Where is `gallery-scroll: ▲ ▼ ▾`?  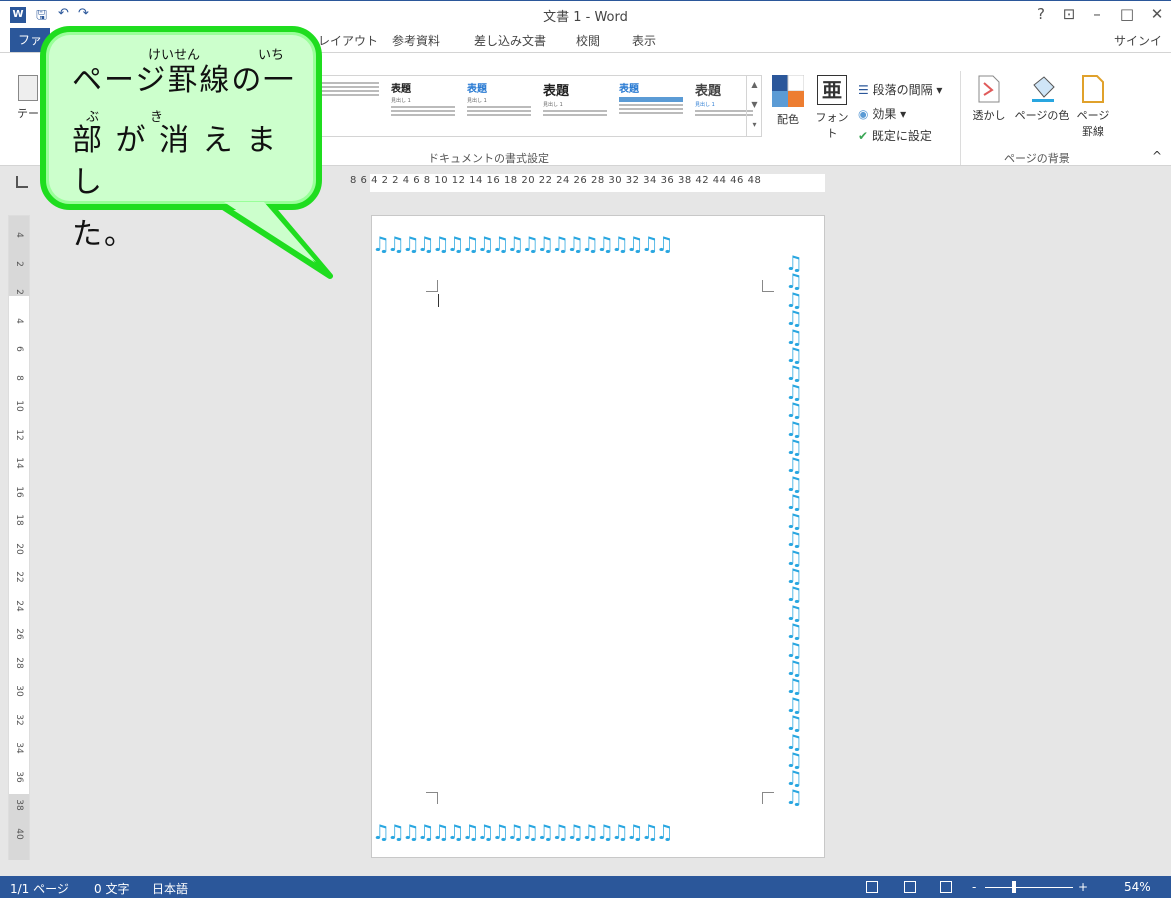
gallery-scroll: ▲ ▼ ▾ is located at coordinates (754, 106).